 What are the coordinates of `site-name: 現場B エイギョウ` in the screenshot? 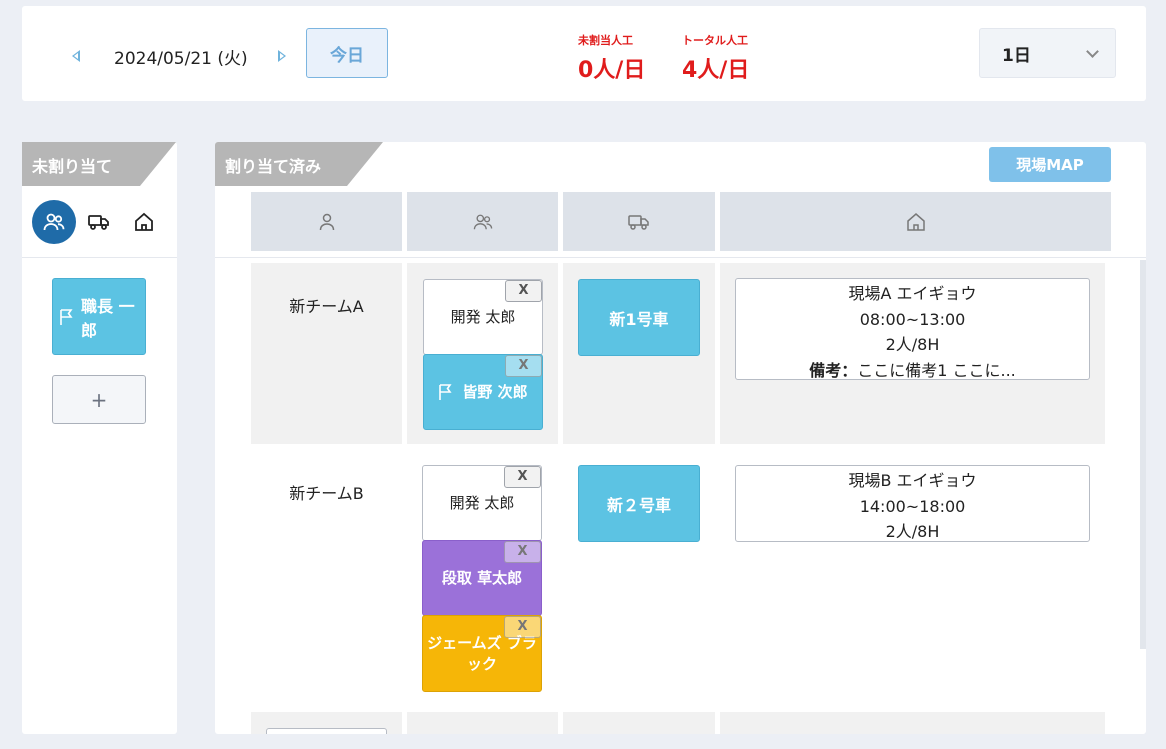 It's located at (912, 480).